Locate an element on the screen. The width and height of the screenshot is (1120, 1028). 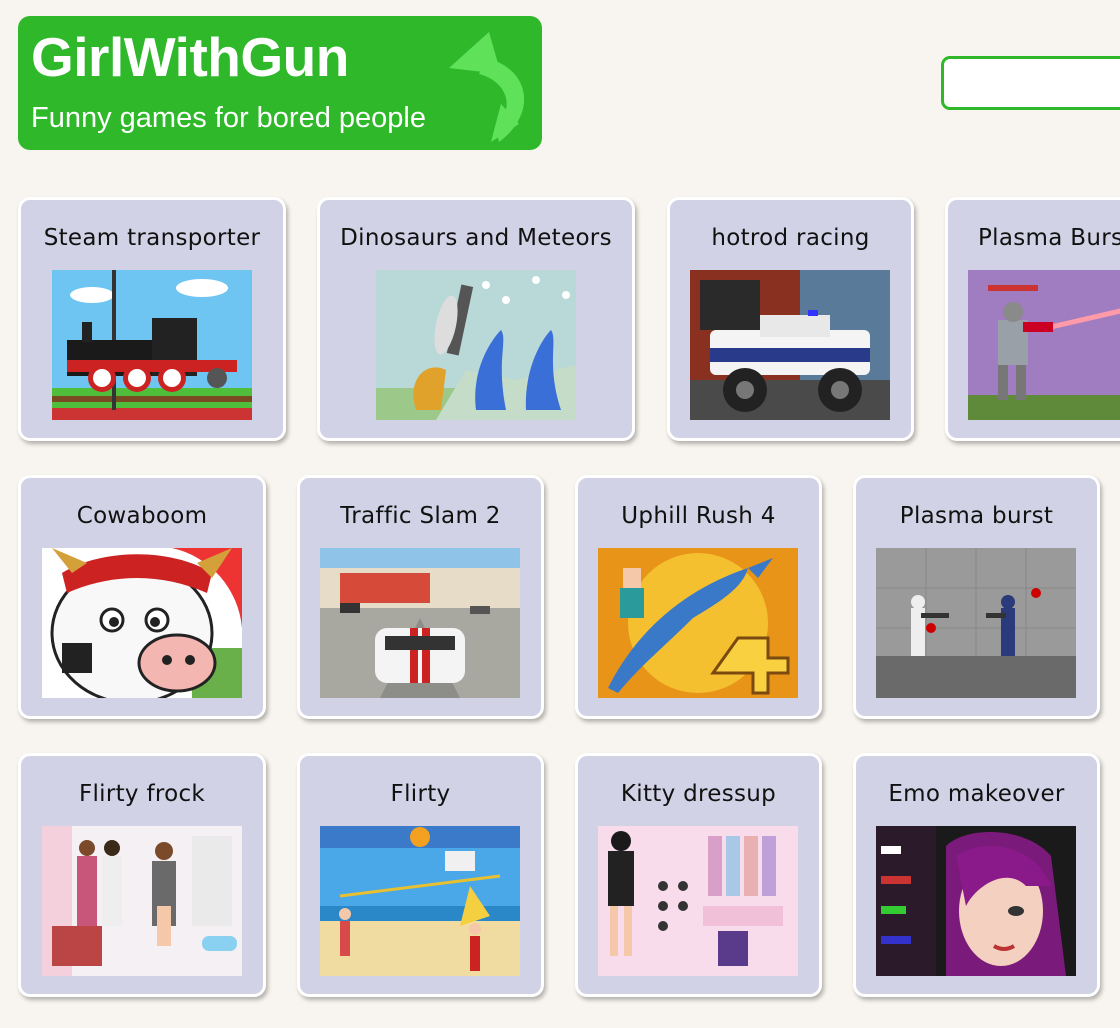
site-tagline: Funny games for bored people is located at coordinates (228, 118).